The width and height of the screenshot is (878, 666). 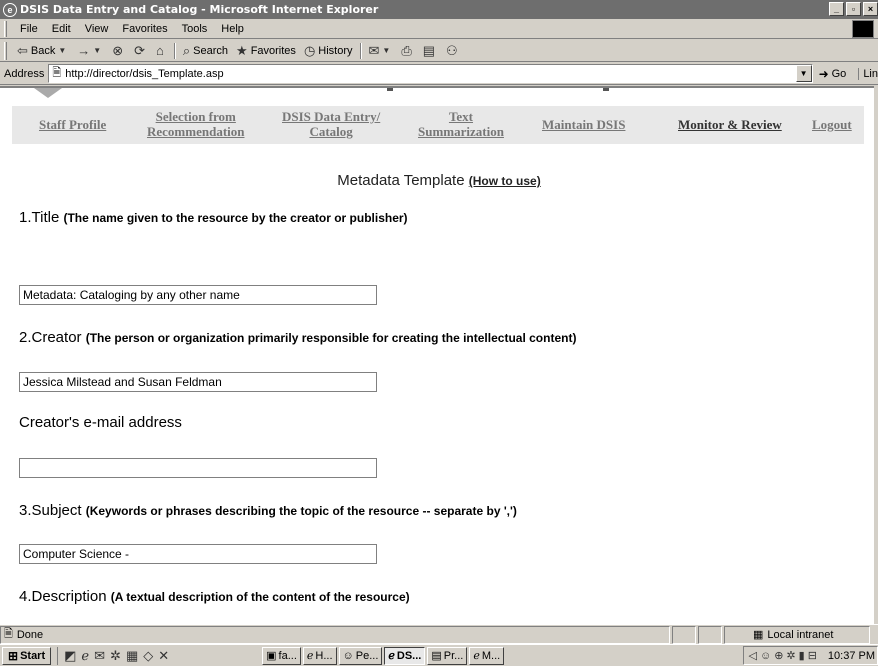 What do you see at coordinates (196, 124) in the screenshot?
I see `nav-selection-from-recommendation: Selection from Recommendation` at bounding box center [196, 124].